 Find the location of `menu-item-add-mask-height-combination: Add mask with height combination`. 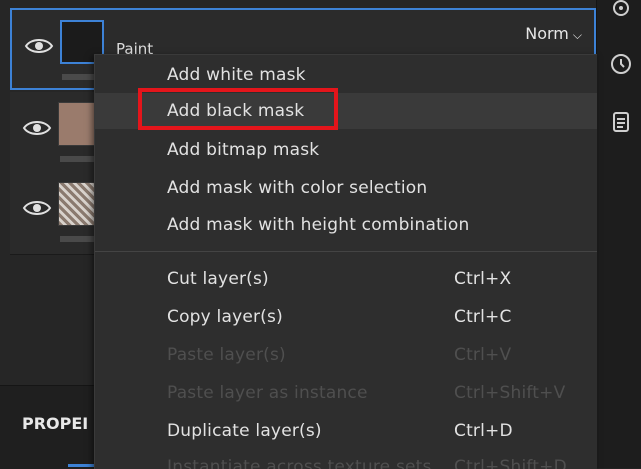

menu-item-add-mask-height-combination: Add mask with height combination is located at coordinates (346, 225).